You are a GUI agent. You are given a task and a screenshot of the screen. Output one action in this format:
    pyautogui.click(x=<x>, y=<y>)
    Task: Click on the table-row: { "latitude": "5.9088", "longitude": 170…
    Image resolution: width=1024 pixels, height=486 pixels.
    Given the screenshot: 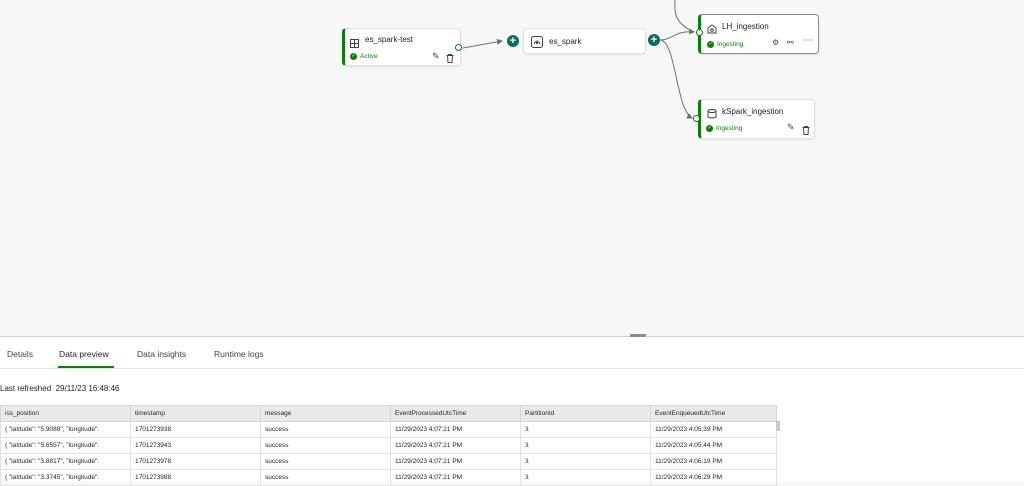 What is the action you would take?
    pyautogui.click(x=388, y=429)
    